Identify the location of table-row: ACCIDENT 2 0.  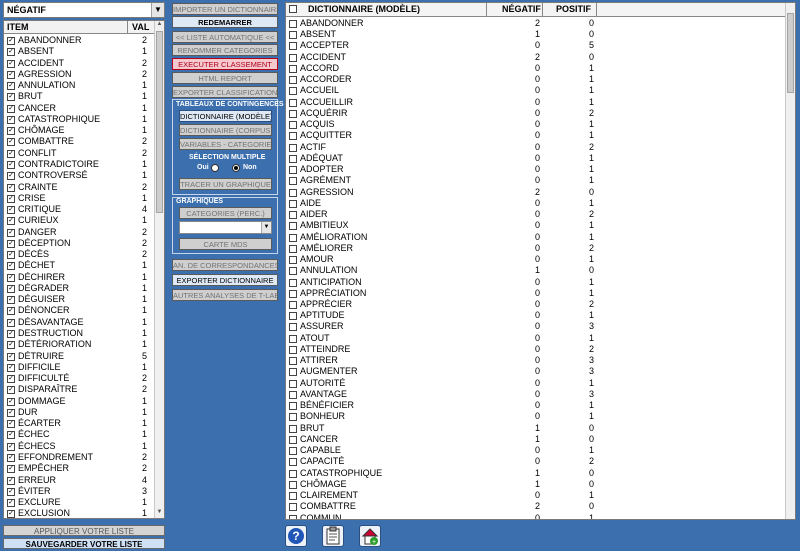
(536, 57).